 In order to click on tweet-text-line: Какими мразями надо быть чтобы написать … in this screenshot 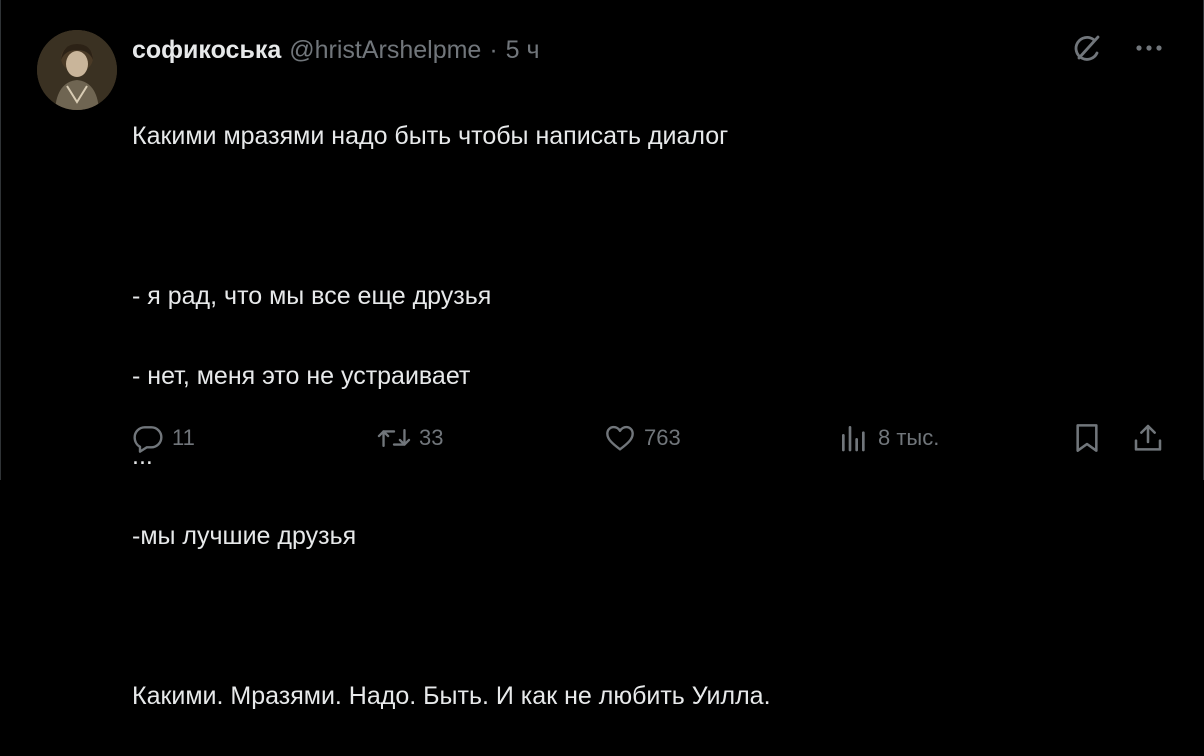, I will do `click(430, 136)`.